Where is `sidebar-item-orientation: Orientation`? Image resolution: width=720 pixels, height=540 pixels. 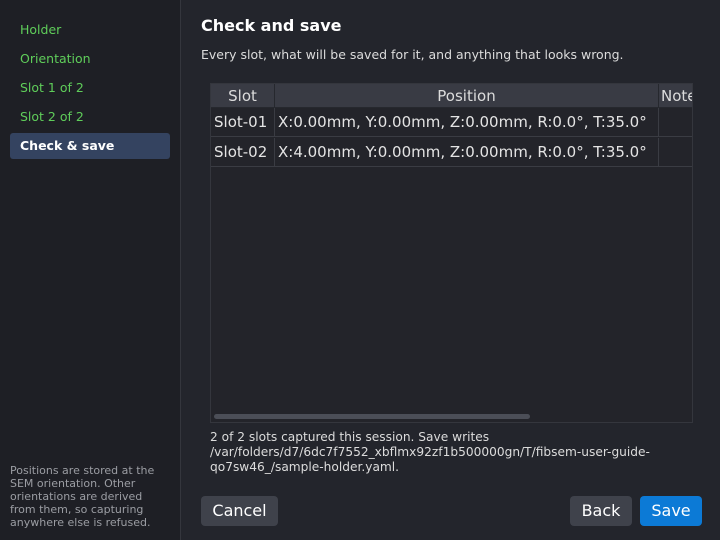
sidebar-item-orientation: Orientation is located at coordinates (90, 59).